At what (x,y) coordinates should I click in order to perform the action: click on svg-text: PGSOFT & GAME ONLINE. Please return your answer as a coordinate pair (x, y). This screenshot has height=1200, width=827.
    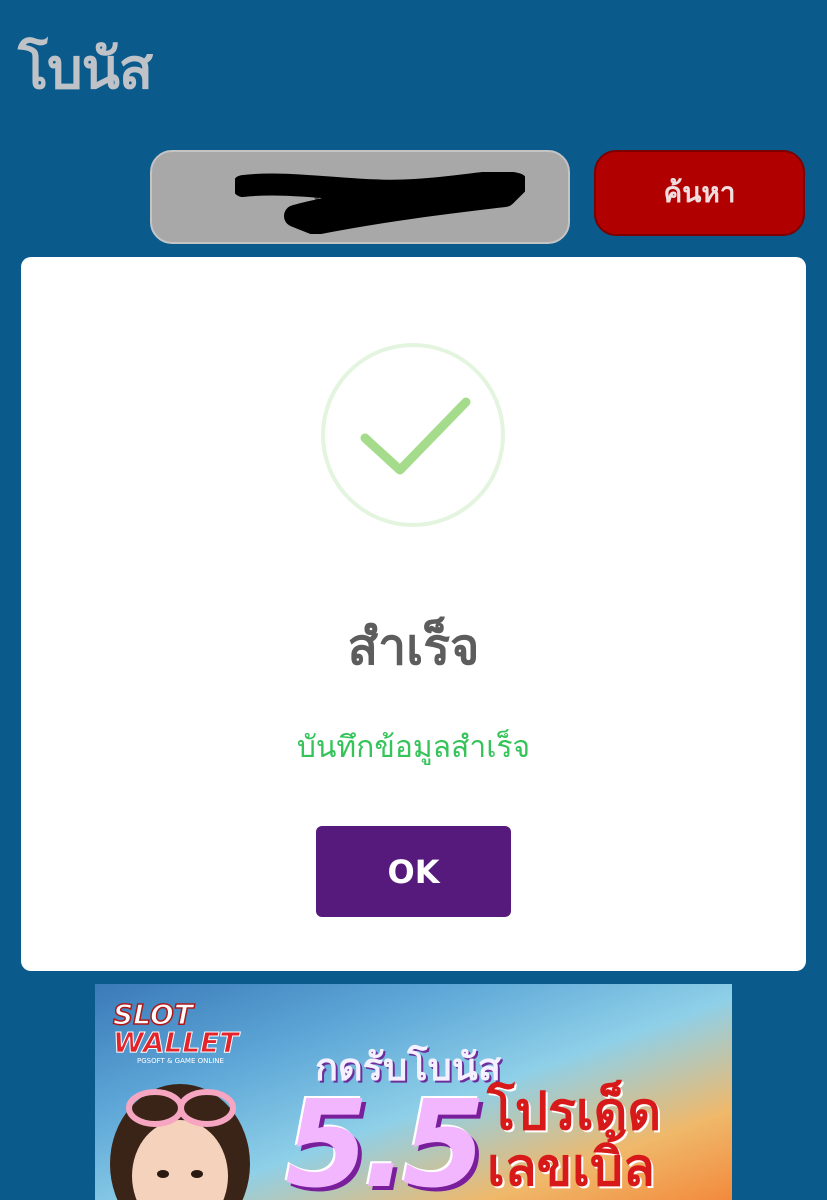
    Looking at the image, I should click on (180, 1061).